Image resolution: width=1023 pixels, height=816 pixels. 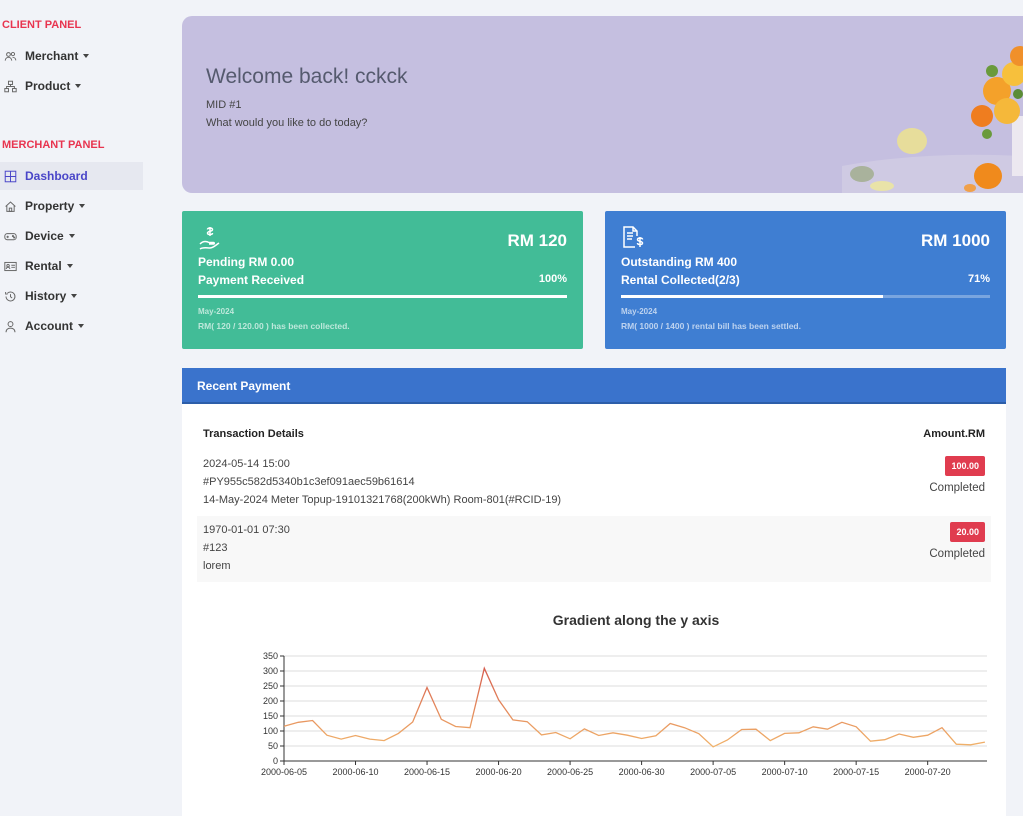 I want to click on y-tick-label: 100, so click(x=270, y=731).